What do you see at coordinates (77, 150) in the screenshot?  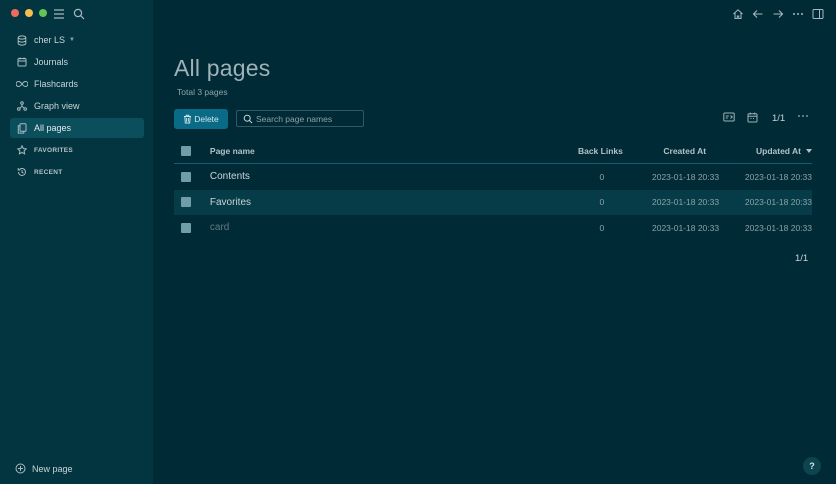 I see `sidebar-section-favorites: FAVORITES` at bounding box center [77, 150].